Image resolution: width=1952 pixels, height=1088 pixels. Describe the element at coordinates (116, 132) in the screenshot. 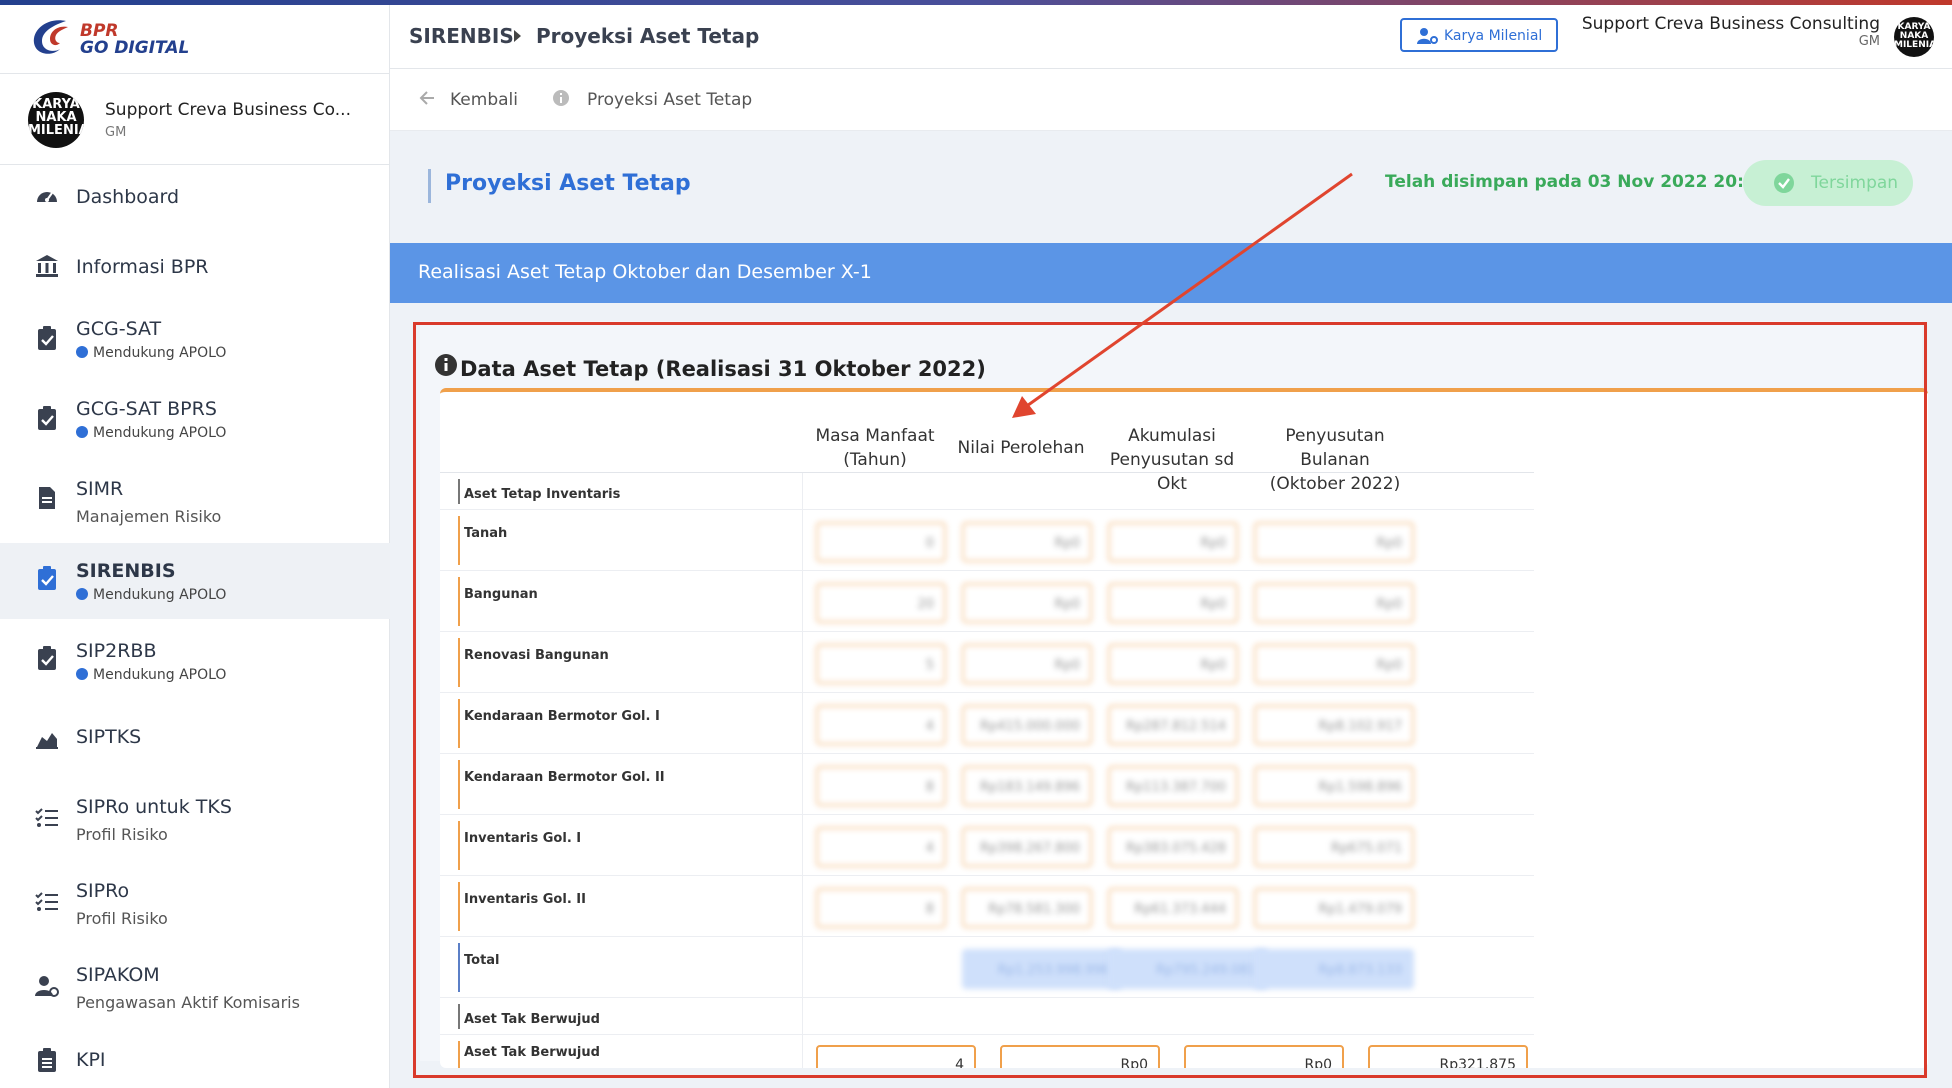

I see `sidebar-user-role: GM` at that location.